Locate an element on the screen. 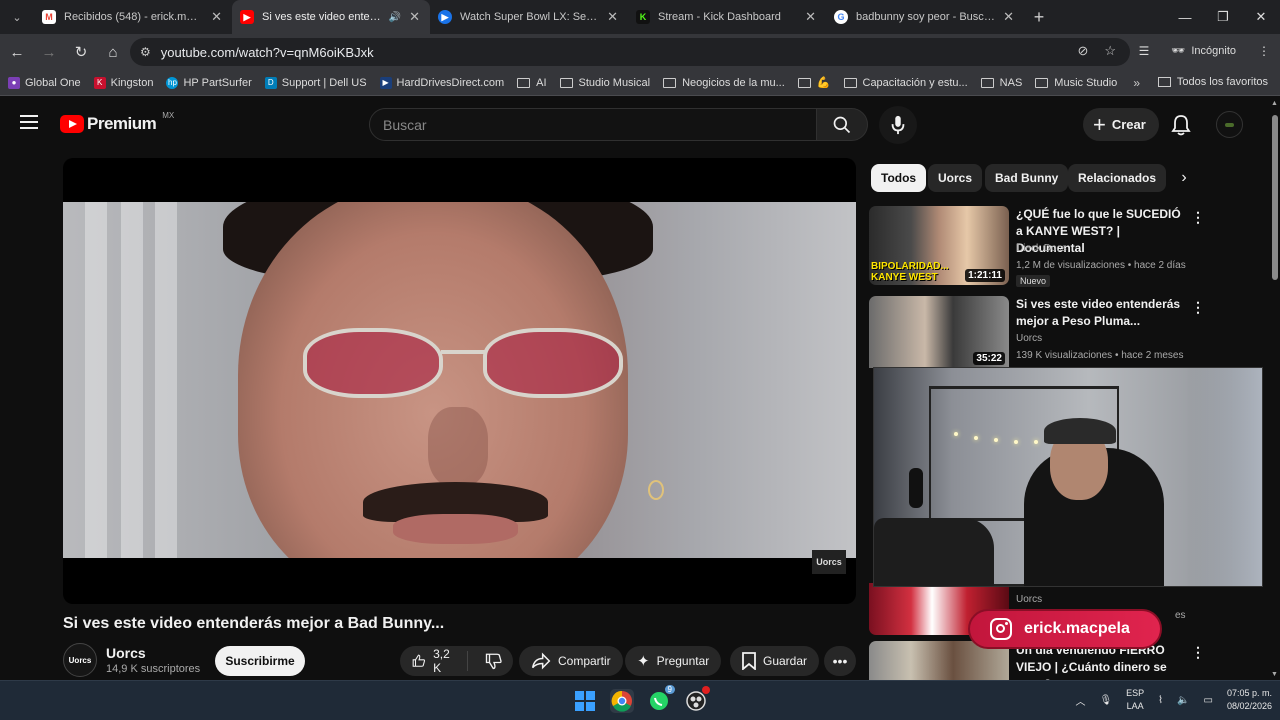 The width and height of the screenshot is (1280, 720). bookmark-folder-muscle: 💪 is located at coordinates (814, 82).